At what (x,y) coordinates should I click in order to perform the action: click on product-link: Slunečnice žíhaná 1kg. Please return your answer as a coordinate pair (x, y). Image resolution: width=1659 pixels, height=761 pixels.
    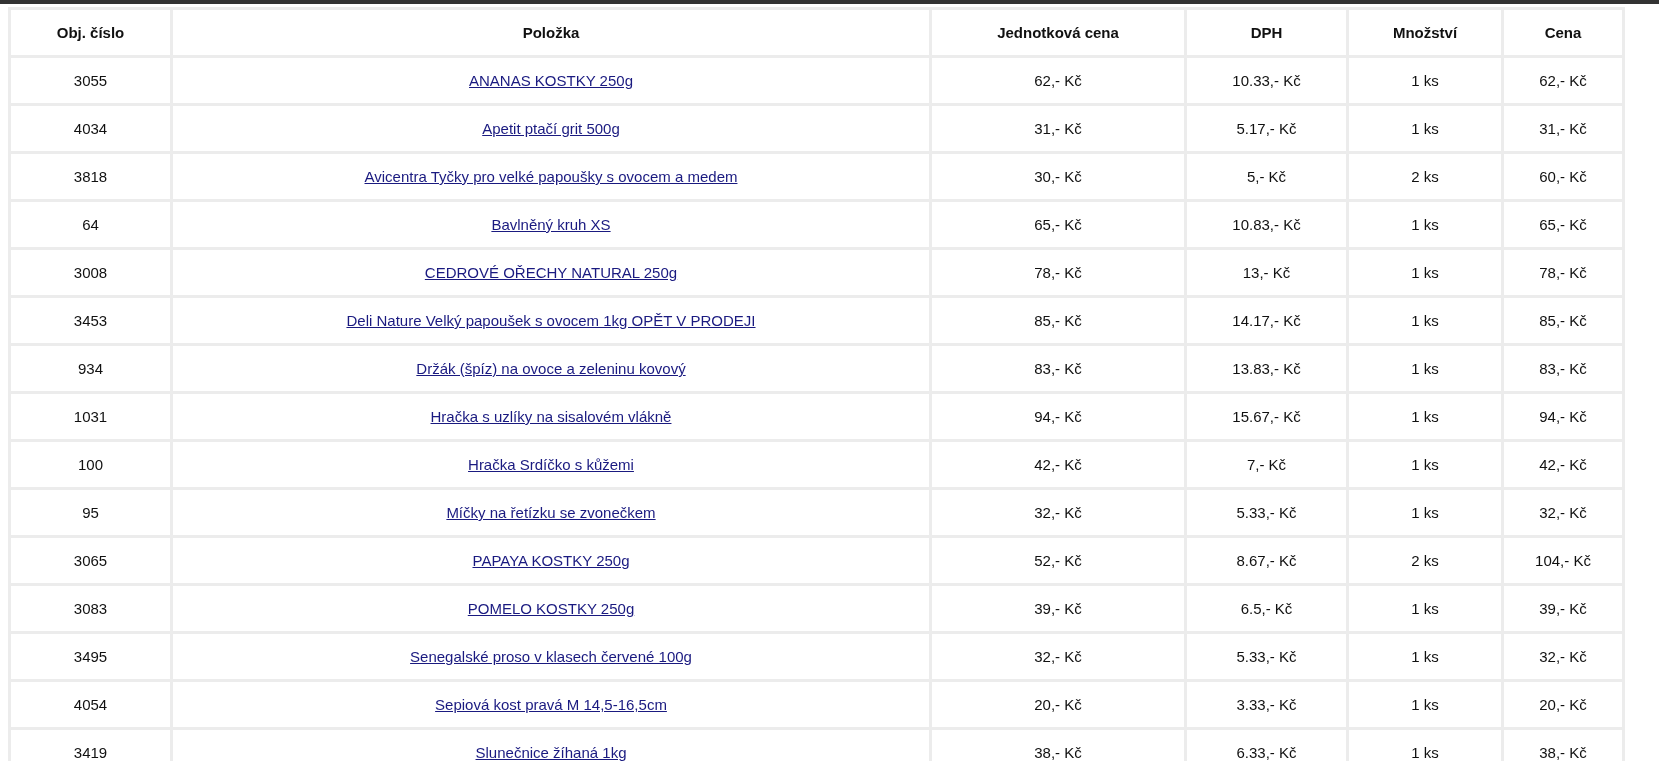
    Looking at the image, I should click on (551, 752).